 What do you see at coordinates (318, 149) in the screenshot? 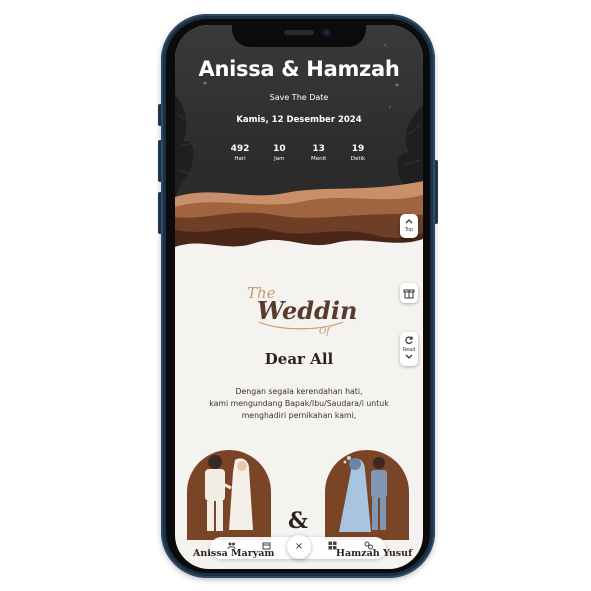
I see `countdown-value: 13` at bounding box center [318, 149].